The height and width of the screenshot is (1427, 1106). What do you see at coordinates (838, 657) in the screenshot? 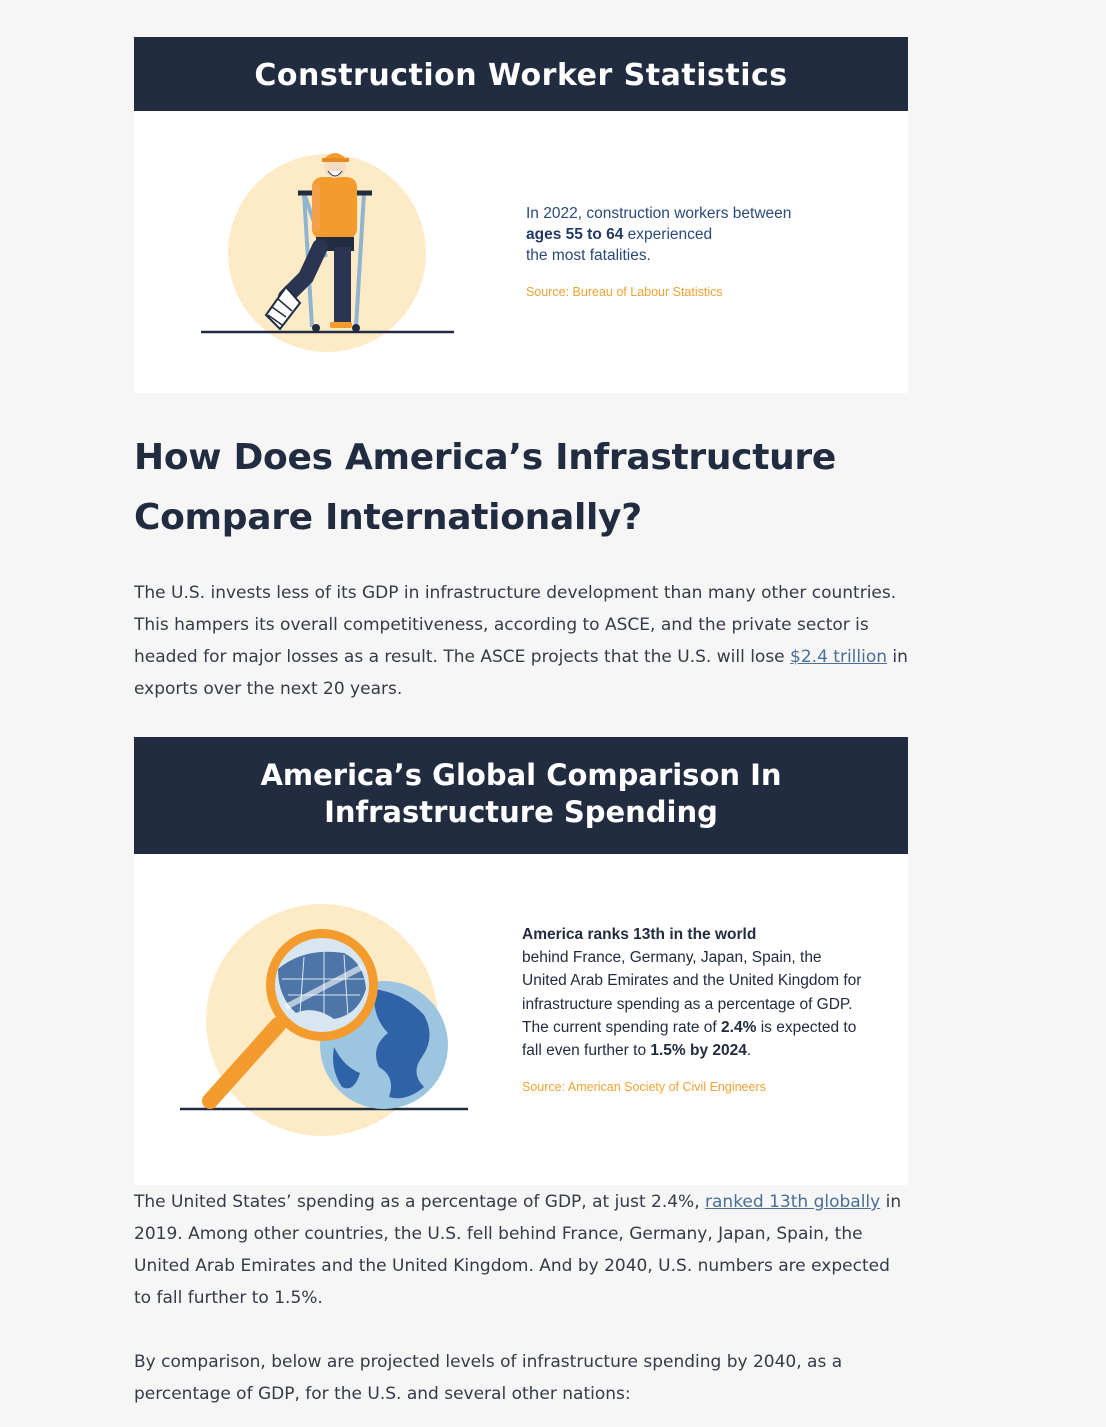
I see `exports-loss-link: $2.4 trillion` at bounding box center [838, 657].